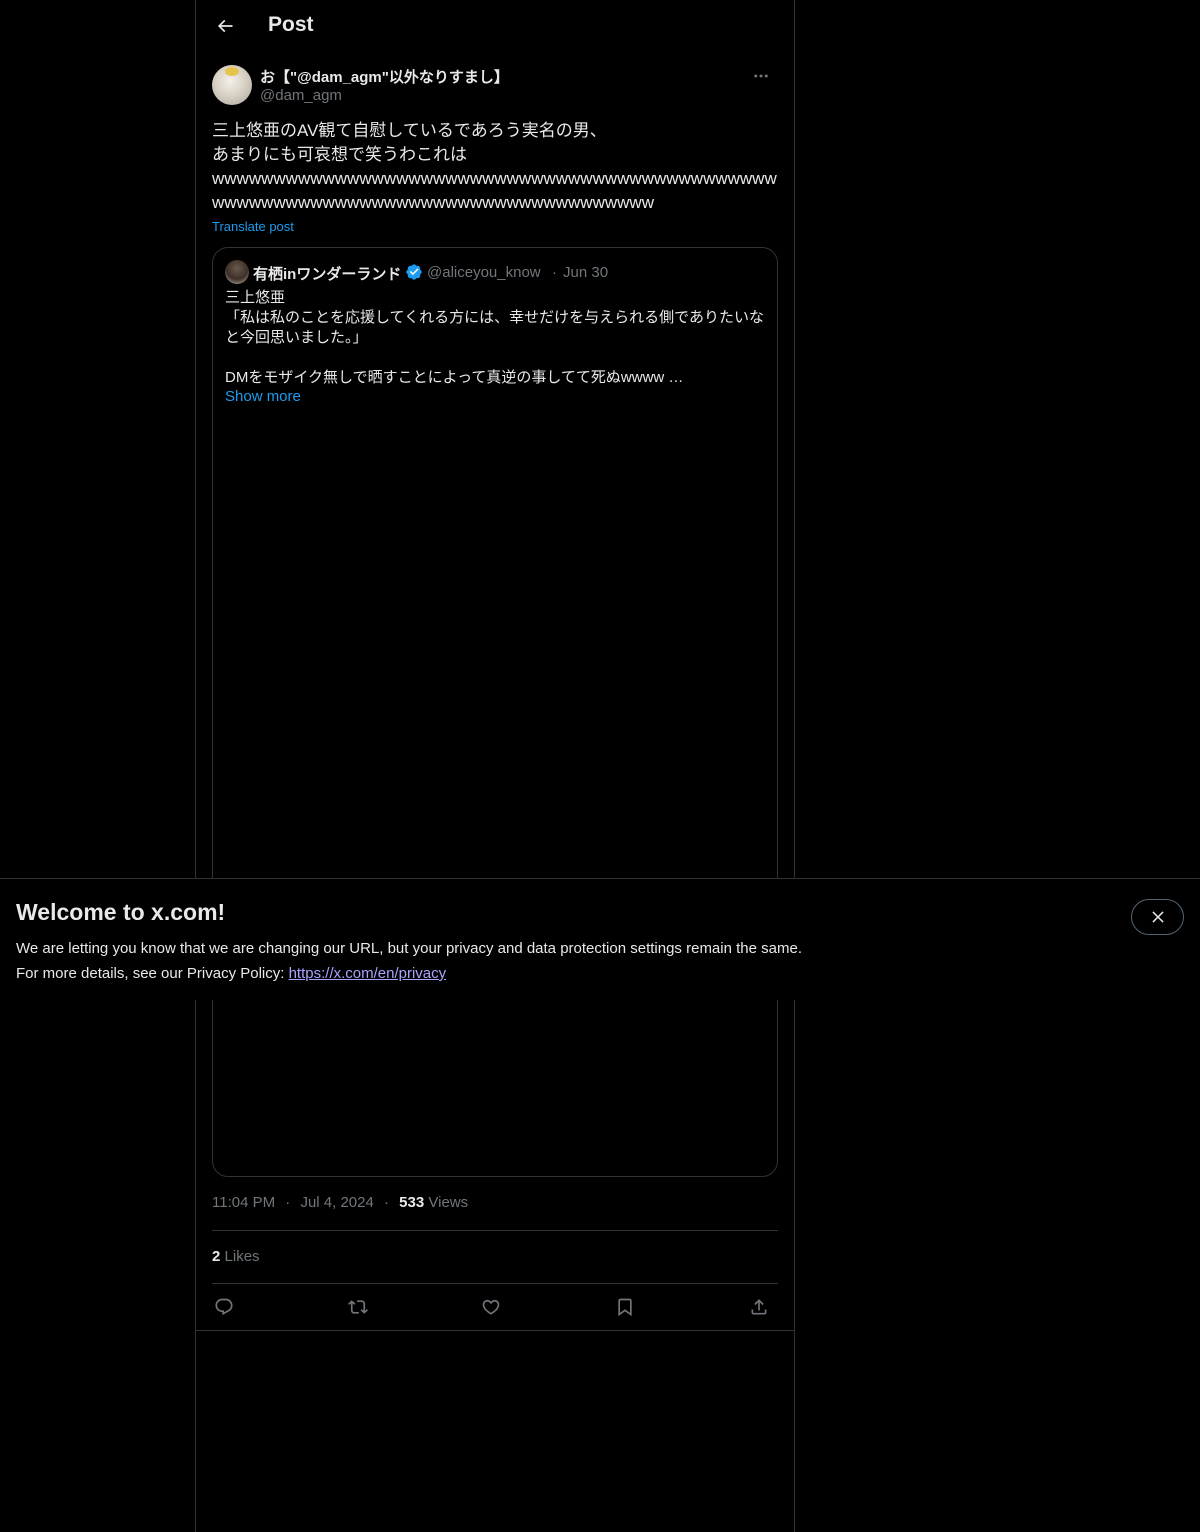  Describe the element at coordinates (414, 272) in the screenshot. I see `verified-badge-icon` at that location.